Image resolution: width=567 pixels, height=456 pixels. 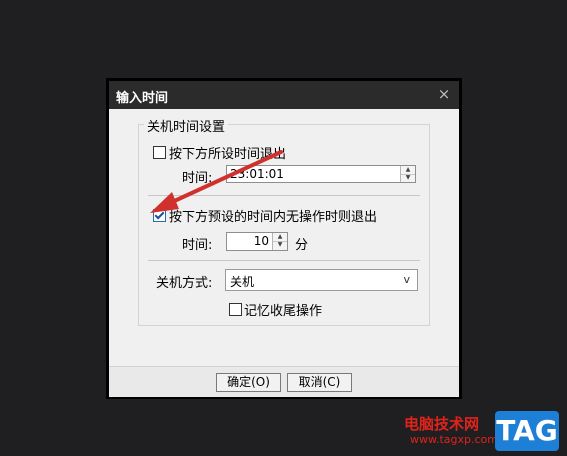 What do you see at coordinates (197, 178) in the screenshot?
I see `exit-time-label: 时间:` at bounding box center [197, 178].